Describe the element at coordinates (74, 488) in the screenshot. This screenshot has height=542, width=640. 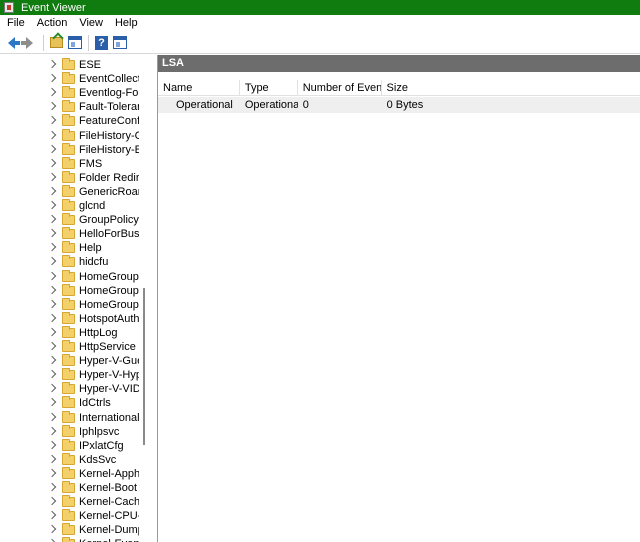
I see `tree-item: Kernel-Boot` at that location.